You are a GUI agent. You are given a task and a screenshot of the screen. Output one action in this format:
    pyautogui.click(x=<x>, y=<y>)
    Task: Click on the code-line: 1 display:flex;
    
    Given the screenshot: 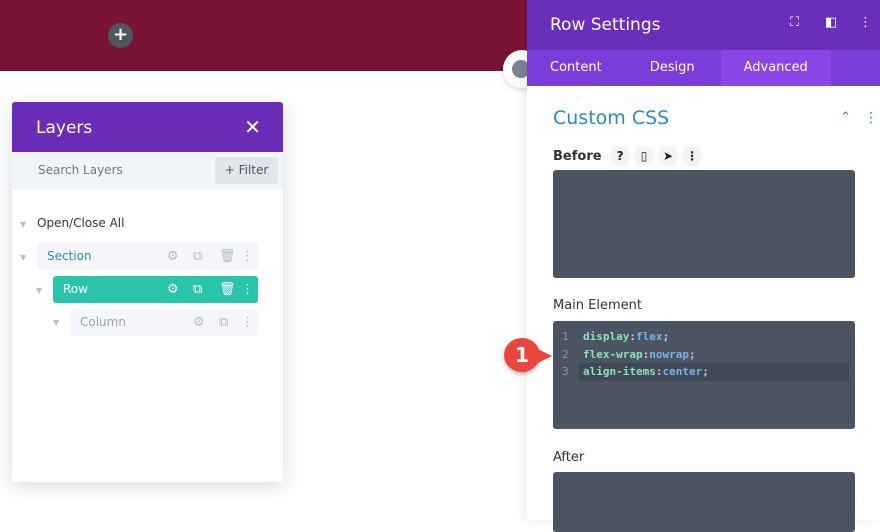 What is the action you would take?
    pyautogui.click(x=704, y=337)
    